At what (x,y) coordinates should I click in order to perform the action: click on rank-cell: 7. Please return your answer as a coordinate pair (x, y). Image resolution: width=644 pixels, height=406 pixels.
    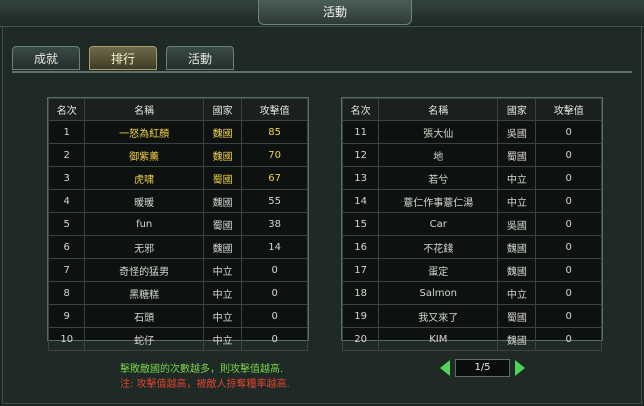
    Looking at the image, I should click on (66, 270).